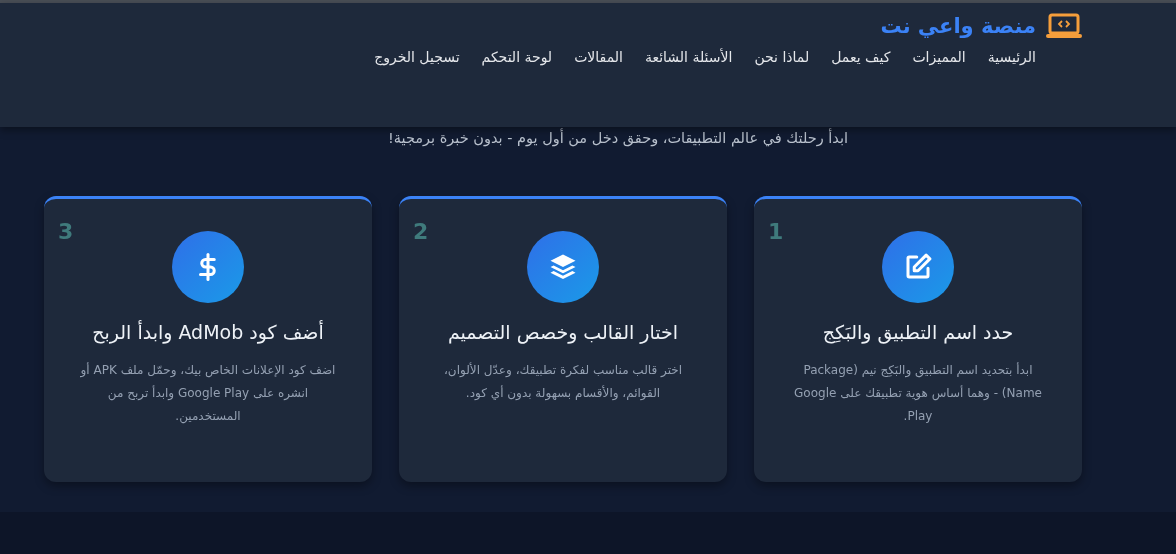 The width and height of the screenshot is (1176, 554). What do you see at coordinates (918, 332) in the screenshot?
I see `step-title: حدد اسم التطبيق والبَكِج` at bounding box center [918, 332].